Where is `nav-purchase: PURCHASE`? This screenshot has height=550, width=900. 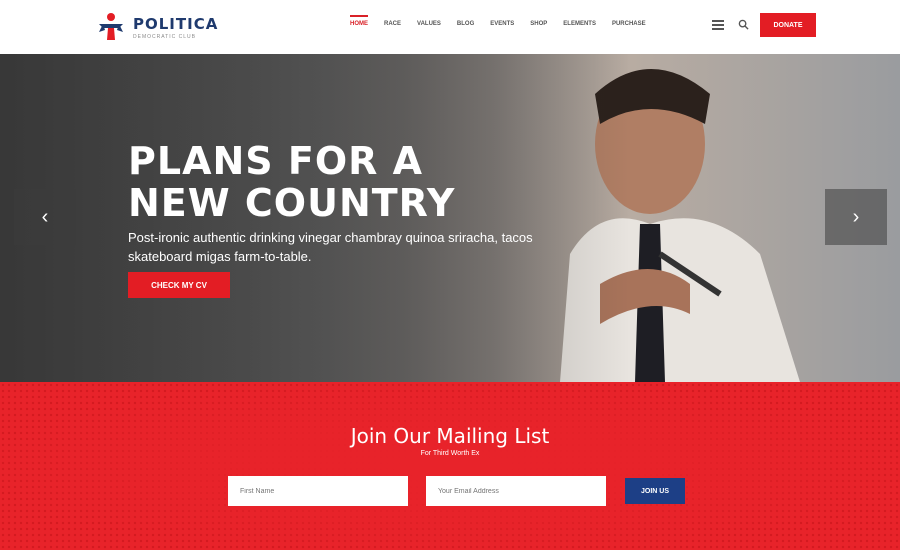
nav-purchase: PURCHASE is located at coordinates (629, 24).